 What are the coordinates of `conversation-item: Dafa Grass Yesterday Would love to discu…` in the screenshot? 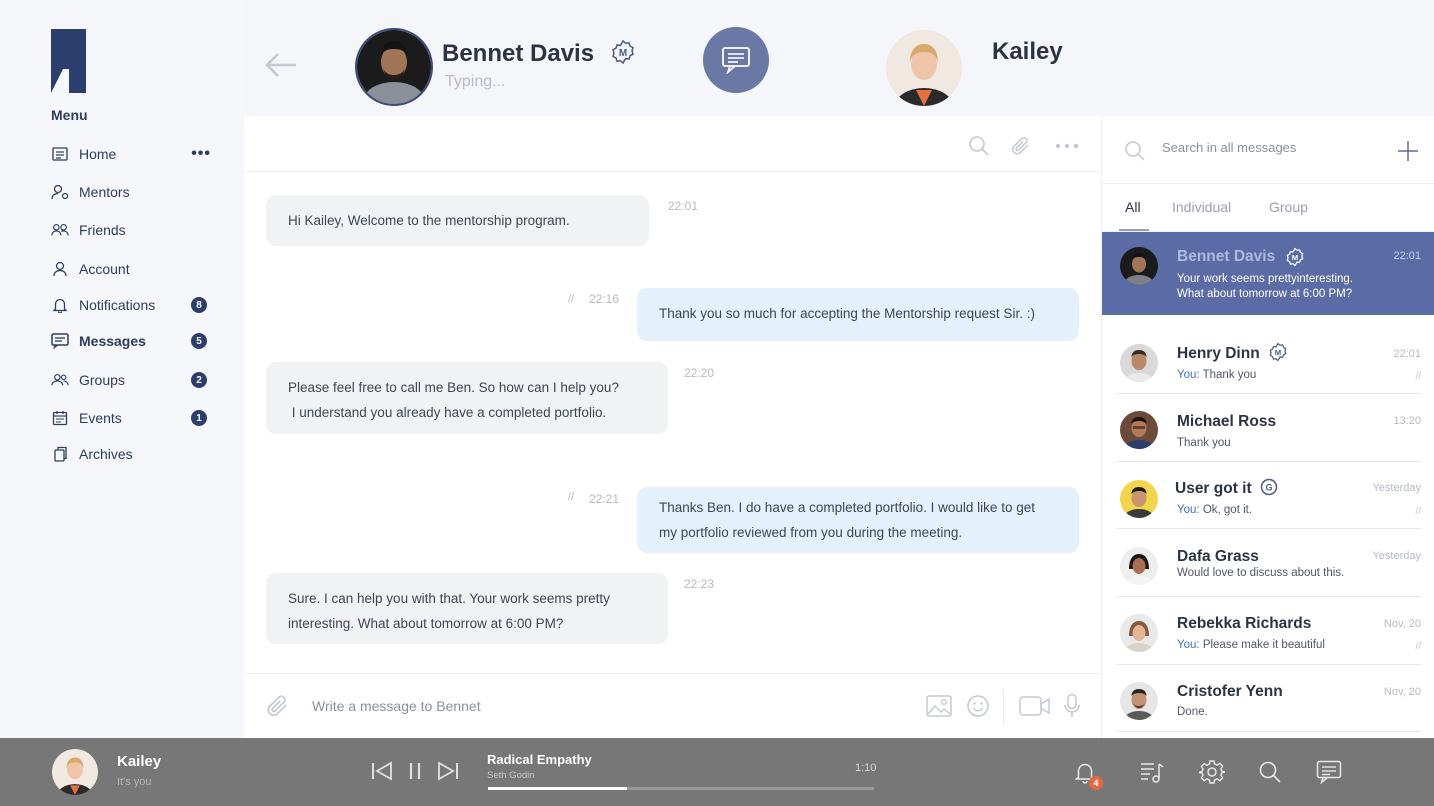 It's located at (1268, 563).